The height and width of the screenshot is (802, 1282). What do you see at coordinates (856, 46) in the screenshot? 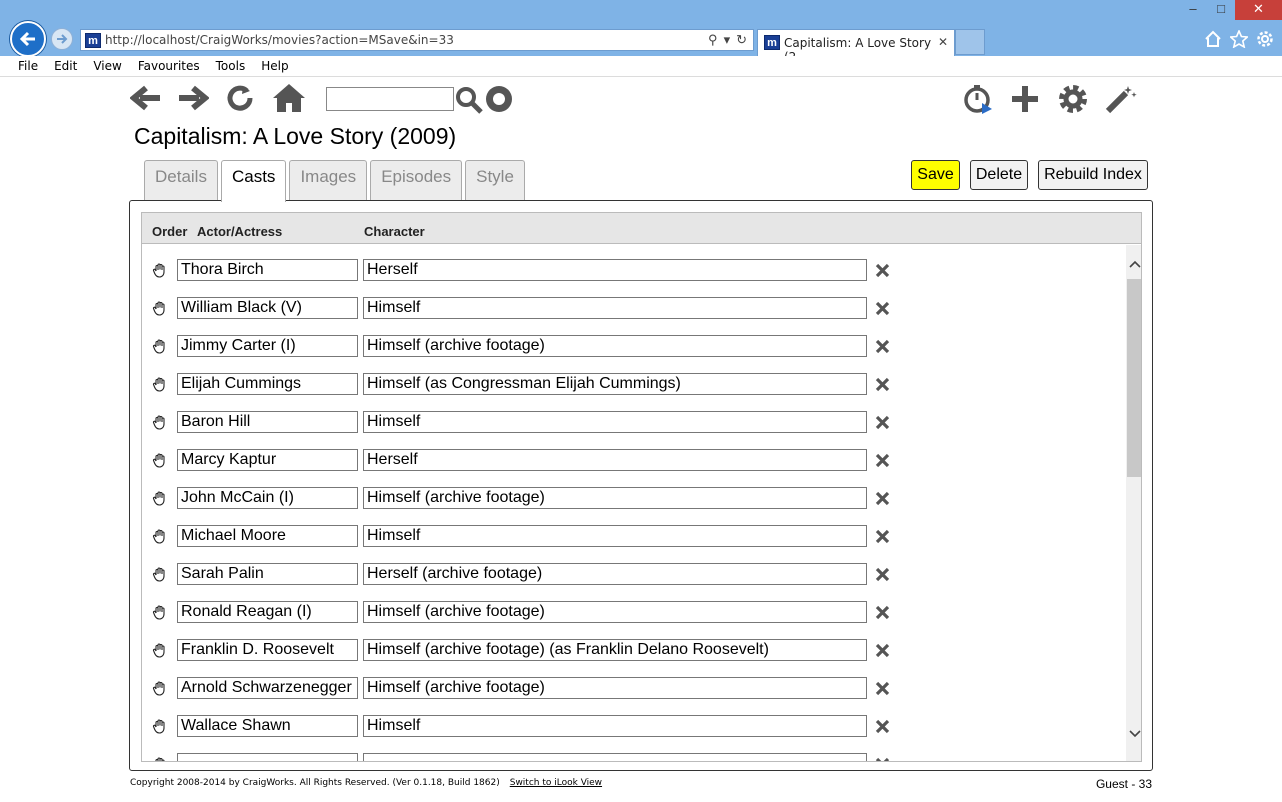
I see `browser-tab: m Capitalism: A Love Story (2... ✕` at bounding box center [856, 46].